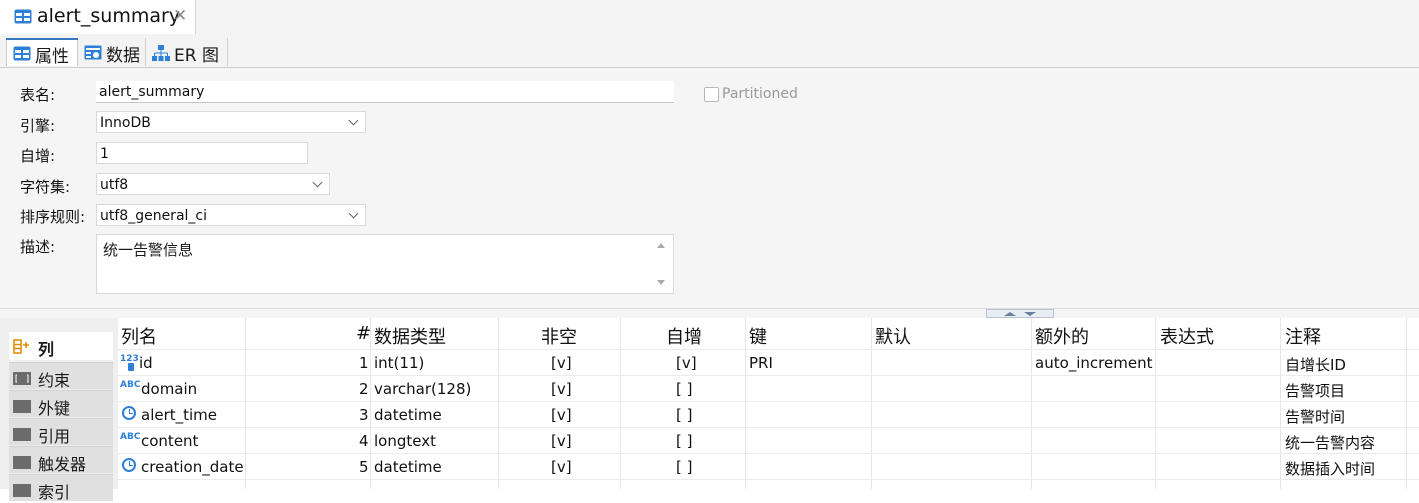  Describe the element at coordinates (192, 467) in the screenshot. I see `column-name: creation_date` at that location.